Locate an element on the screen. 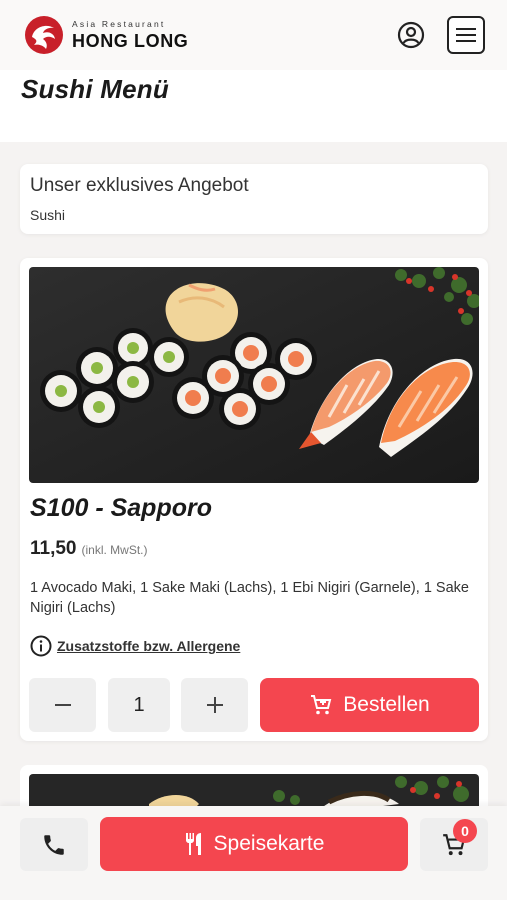 The height and width of the screenshot is (900, 507). cutlery-icon is located at coordinates (193, 844).